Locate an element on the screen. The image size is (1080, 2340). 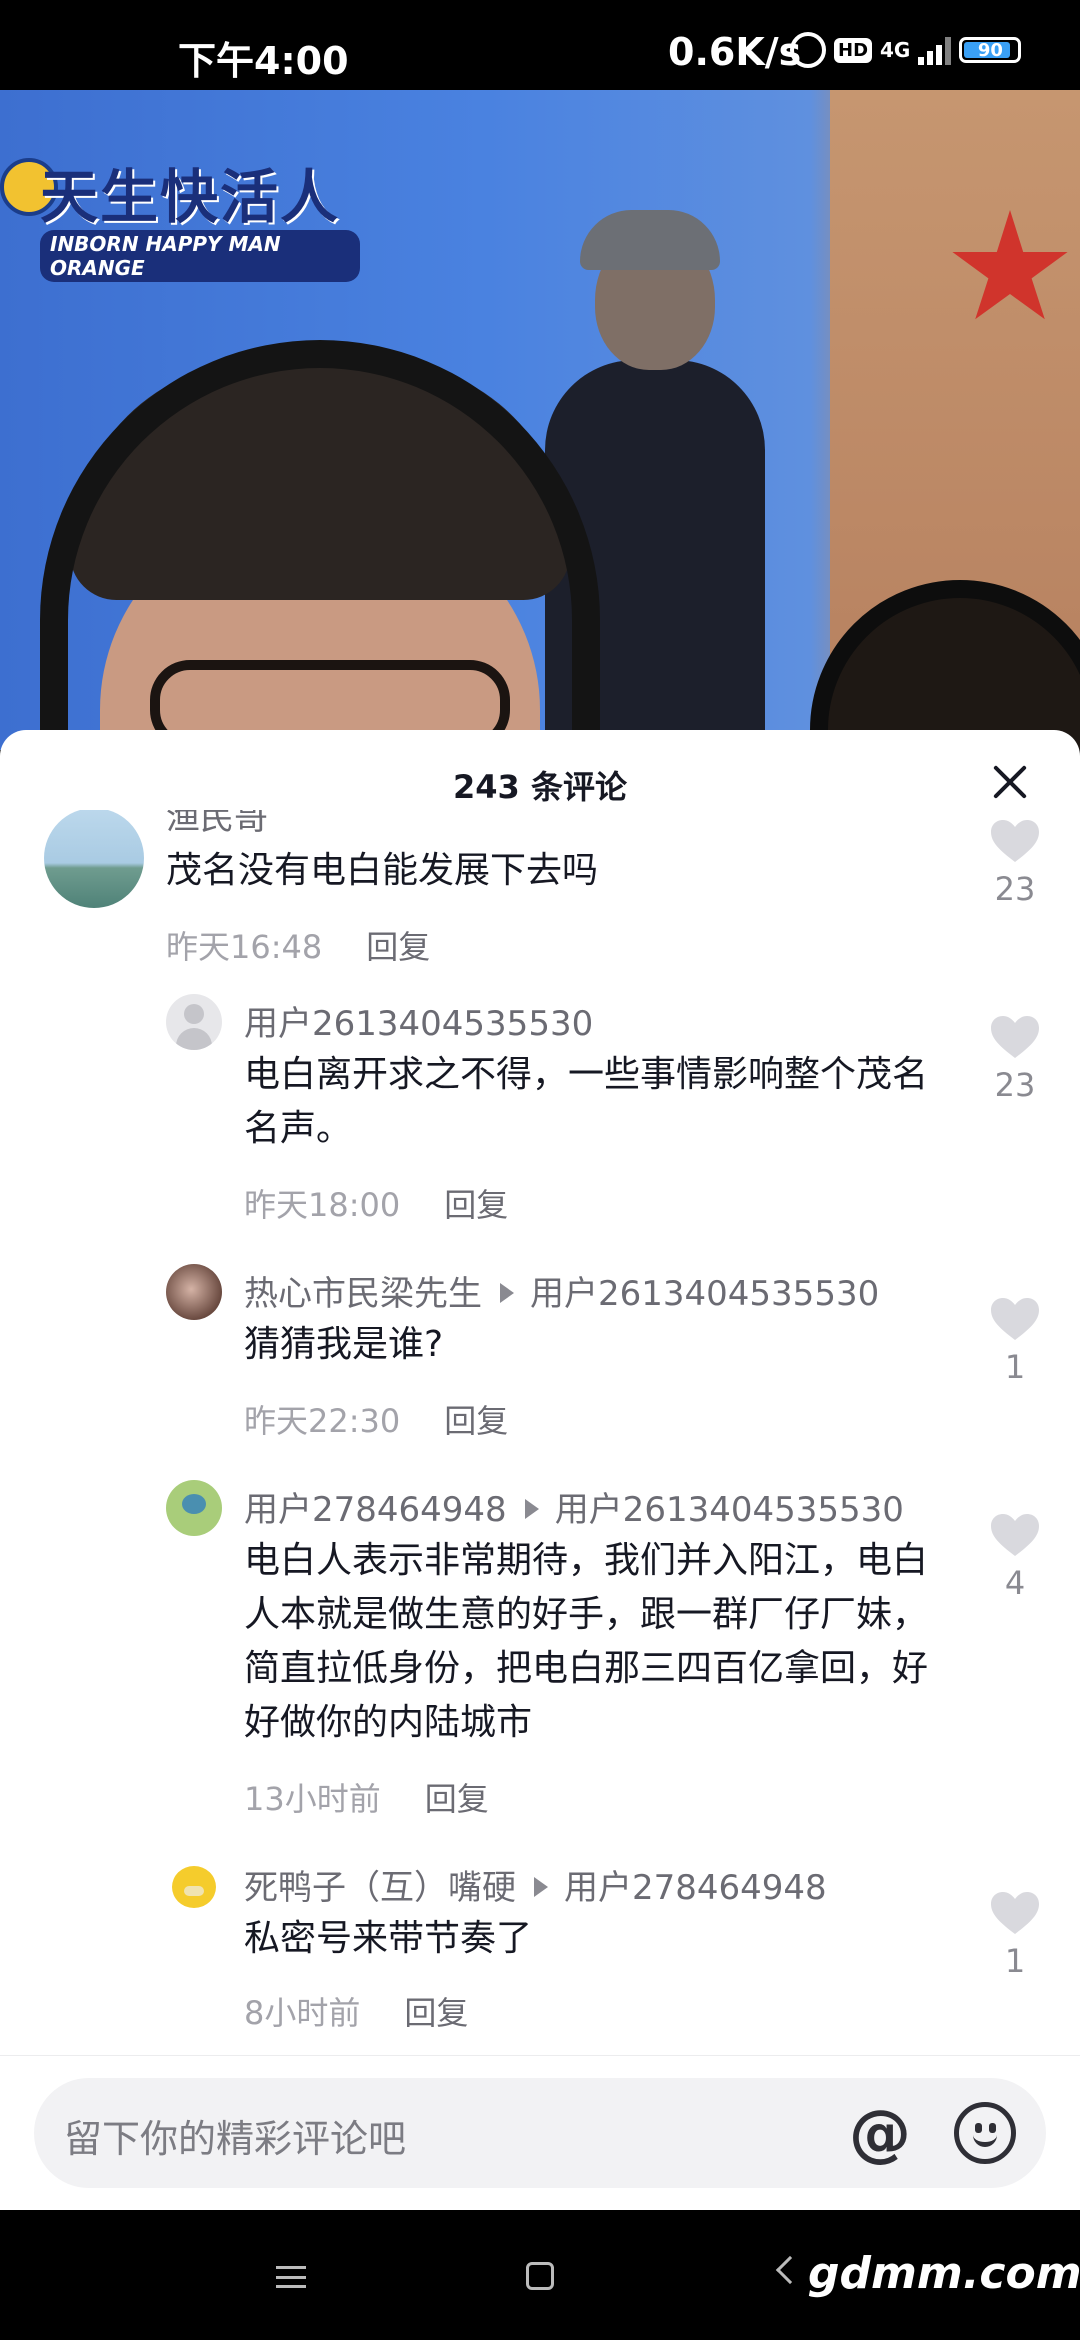
at-icon: @ is located at coordinates (880, 2132).